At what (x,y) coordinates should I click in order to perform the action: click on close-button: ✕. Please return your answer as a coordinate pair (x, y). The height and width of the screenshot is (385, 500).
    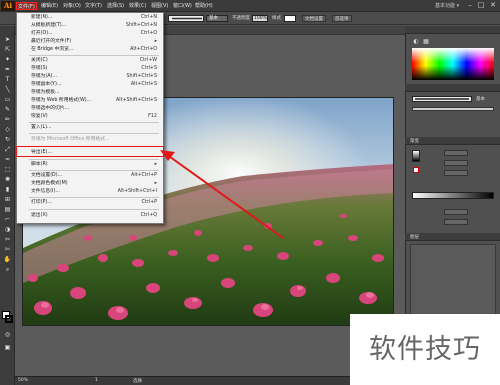
    Looking at the image, I should click on (493, 5).